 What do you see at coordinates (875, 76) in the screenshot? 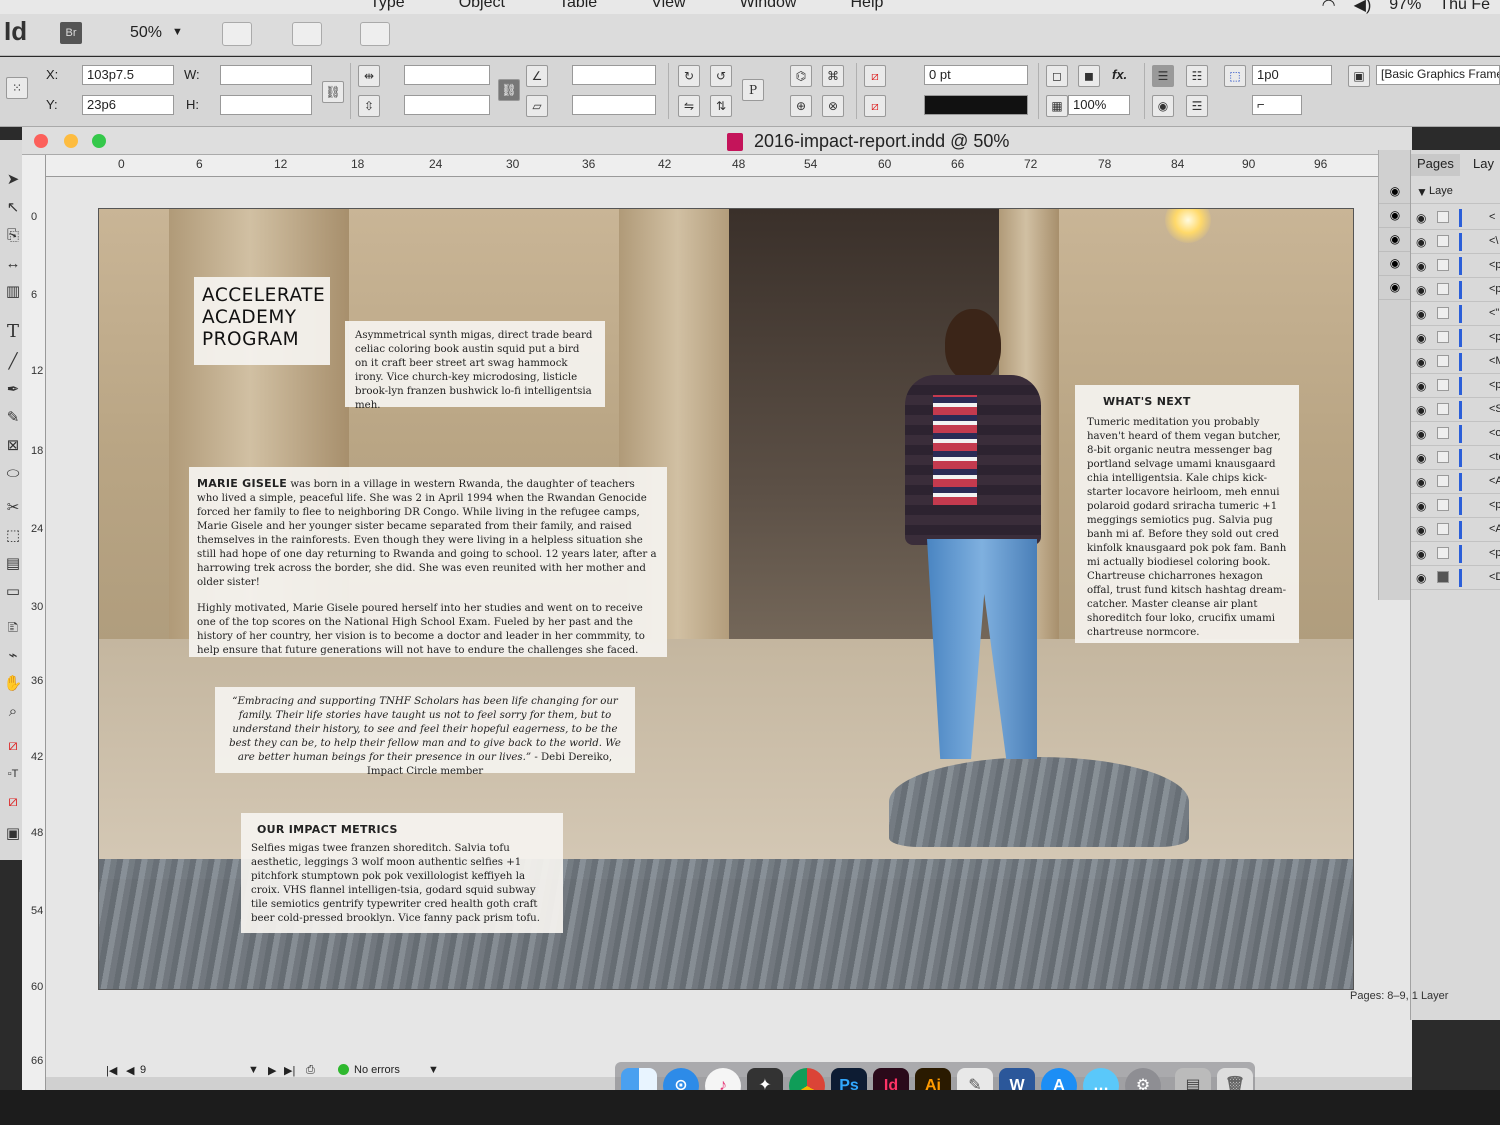
I see `fill-swatch-icon: ⧄` at bounding box center [875, 76].